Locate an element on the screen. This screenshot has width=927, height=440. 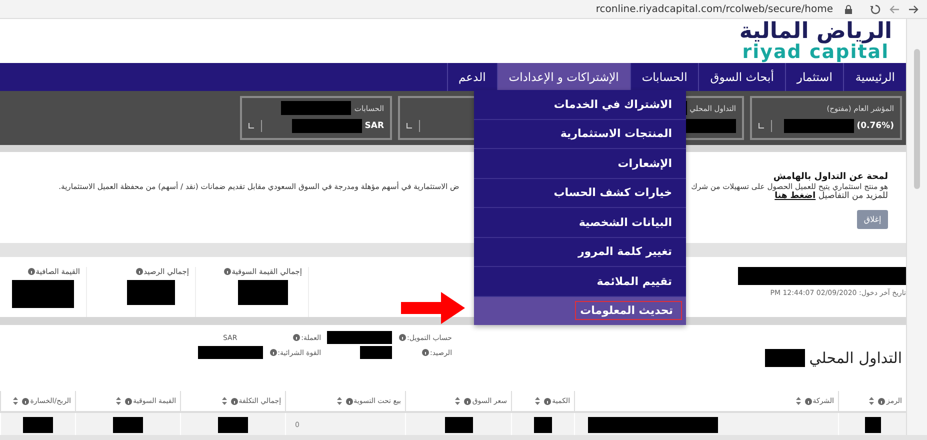
menu-item: تغيير كلمة المرور is located at coordinates (580, 252).